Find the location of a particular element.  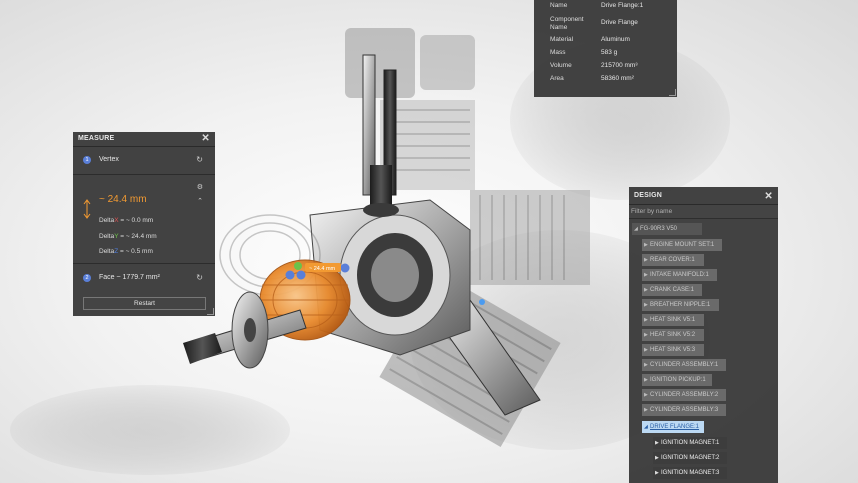

point-number-badge: 1 is located at coordinates (87, 160).